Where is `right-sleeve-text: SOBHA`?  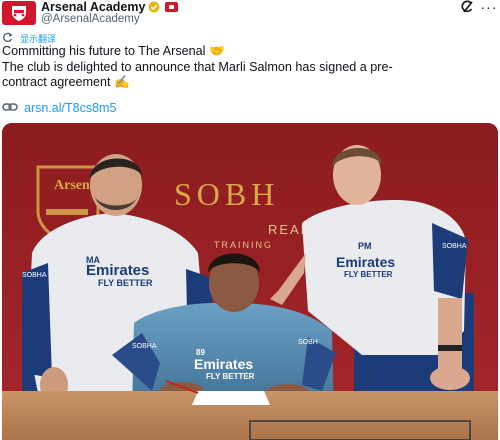 right-sleeve-text: SOBHA is located at coordinates (454, 246).